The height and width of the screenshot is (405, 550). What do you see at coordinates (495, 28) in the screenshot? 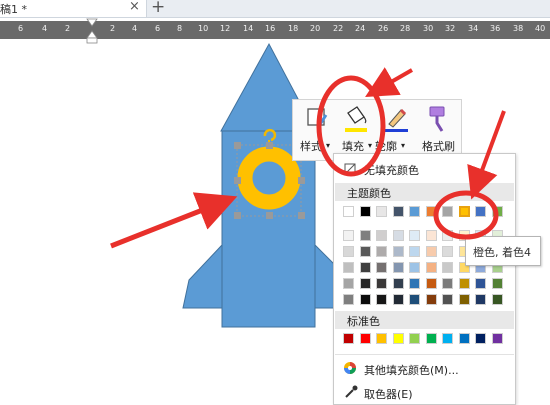
I see `ruler-tick: 36` at bounding box center [495, 28].